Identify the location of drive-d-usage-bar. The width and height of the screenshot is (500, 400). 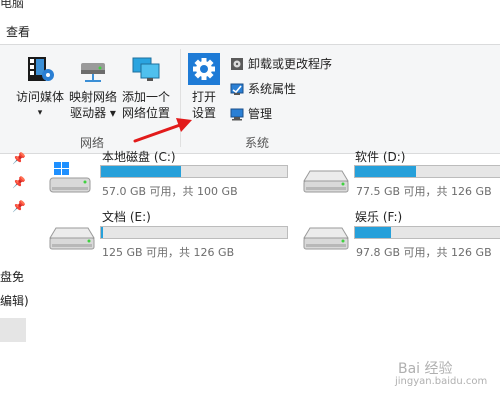
(427, 171).